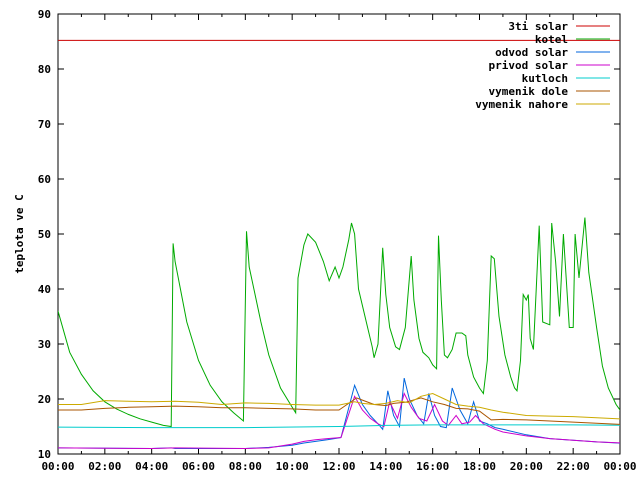  Describe the element at coordinates (44, 124) in the screenshot. I see `y-tick-label: 70` at that location.